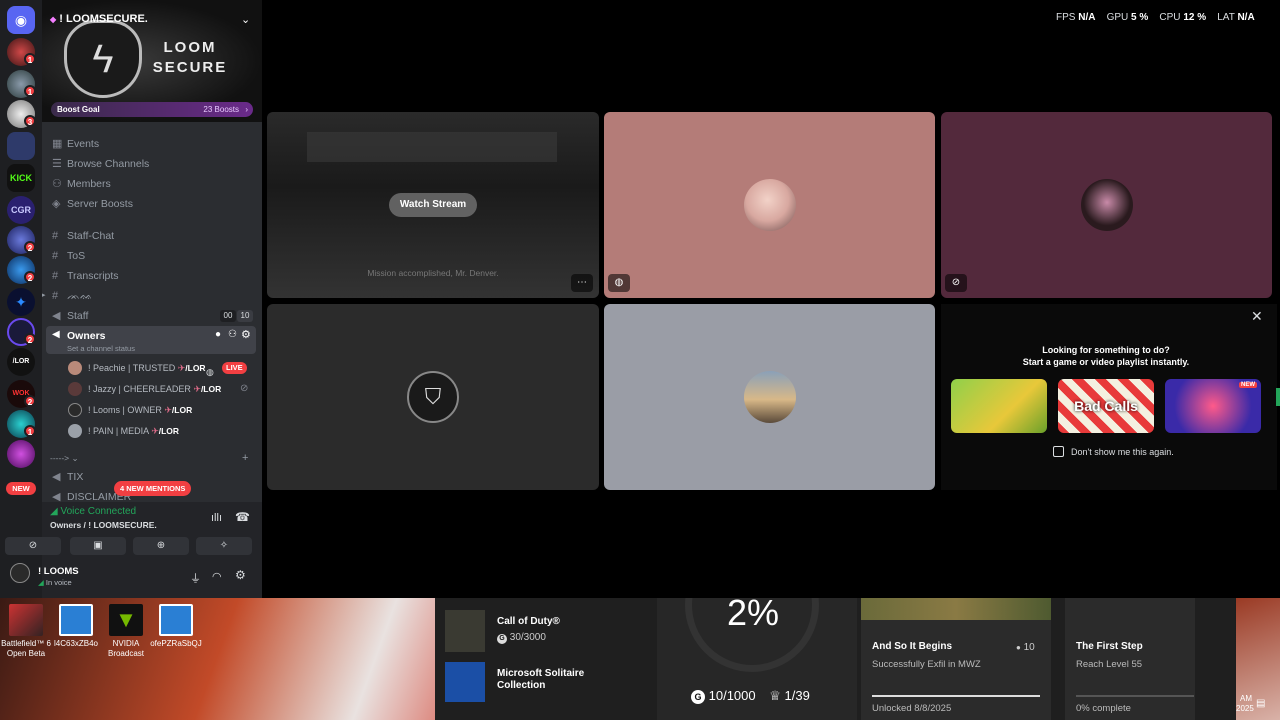  I want to click on menu-members: ⚇ Members, so click(152, 184).